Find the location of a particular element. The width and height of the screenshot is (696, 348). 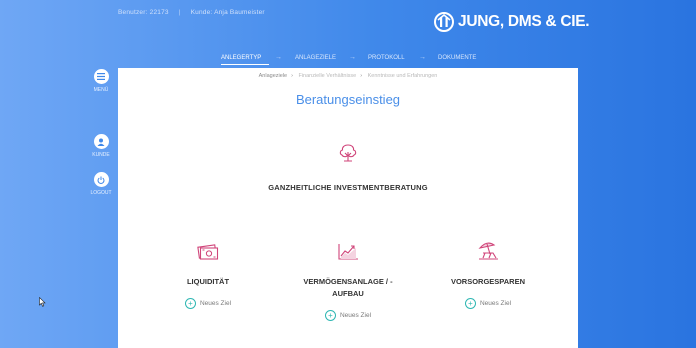

main-topic-label: GANZHEITLICHE INVESTMENTBERATUNG is located at coordinates (348, 187).